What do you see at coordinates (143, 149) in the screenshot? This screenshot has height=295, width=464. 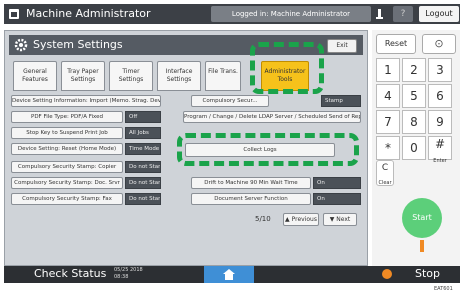 I see `reset-mode-value: Time Mode` at bounding box center [143, 149].